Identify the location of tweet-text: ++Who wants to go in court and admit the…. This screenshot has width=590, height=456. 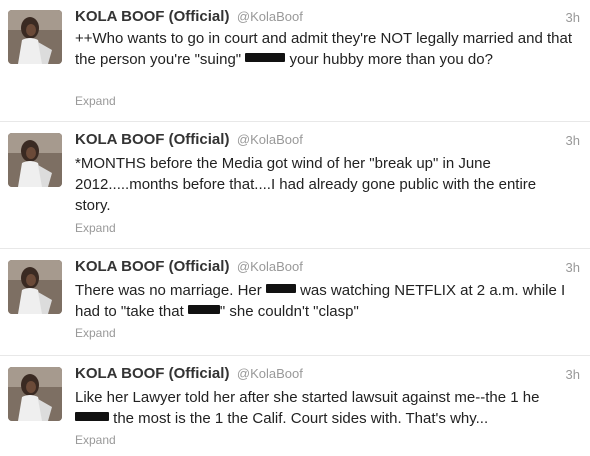
(323, 49).